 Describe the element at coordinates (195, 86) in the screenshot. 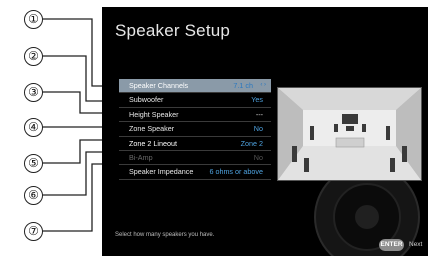

I see `menu-item-speaker-channels: Speaker Channels 7.1 ch ‹ ›` at that location.